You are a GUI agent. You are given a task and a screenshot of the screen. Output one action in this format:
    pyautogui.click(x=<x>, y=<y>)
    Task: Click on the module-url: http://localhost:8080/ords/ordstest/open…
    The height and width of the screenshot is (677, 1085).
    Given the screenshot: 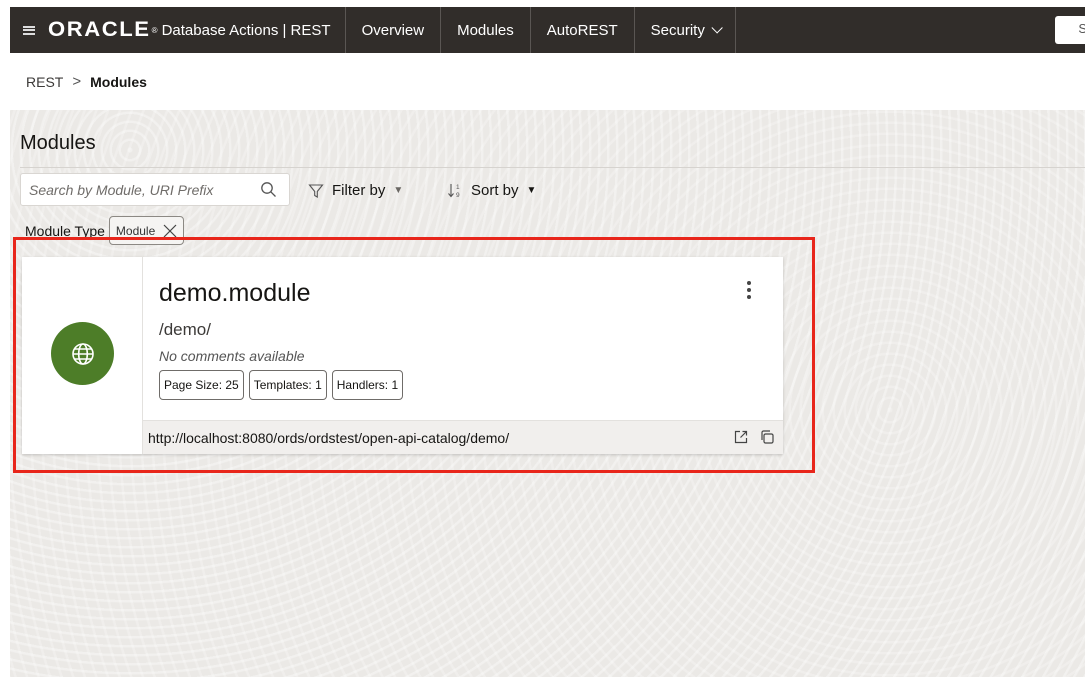 What is the action you would take?
    pyautogui.click(x=329, y=437)
    